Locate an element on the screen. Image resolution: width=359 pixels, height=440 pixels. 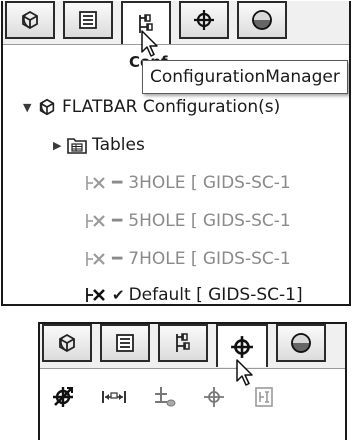
expand-arrow-icon: ▶ is located at coordinates (60, 145).